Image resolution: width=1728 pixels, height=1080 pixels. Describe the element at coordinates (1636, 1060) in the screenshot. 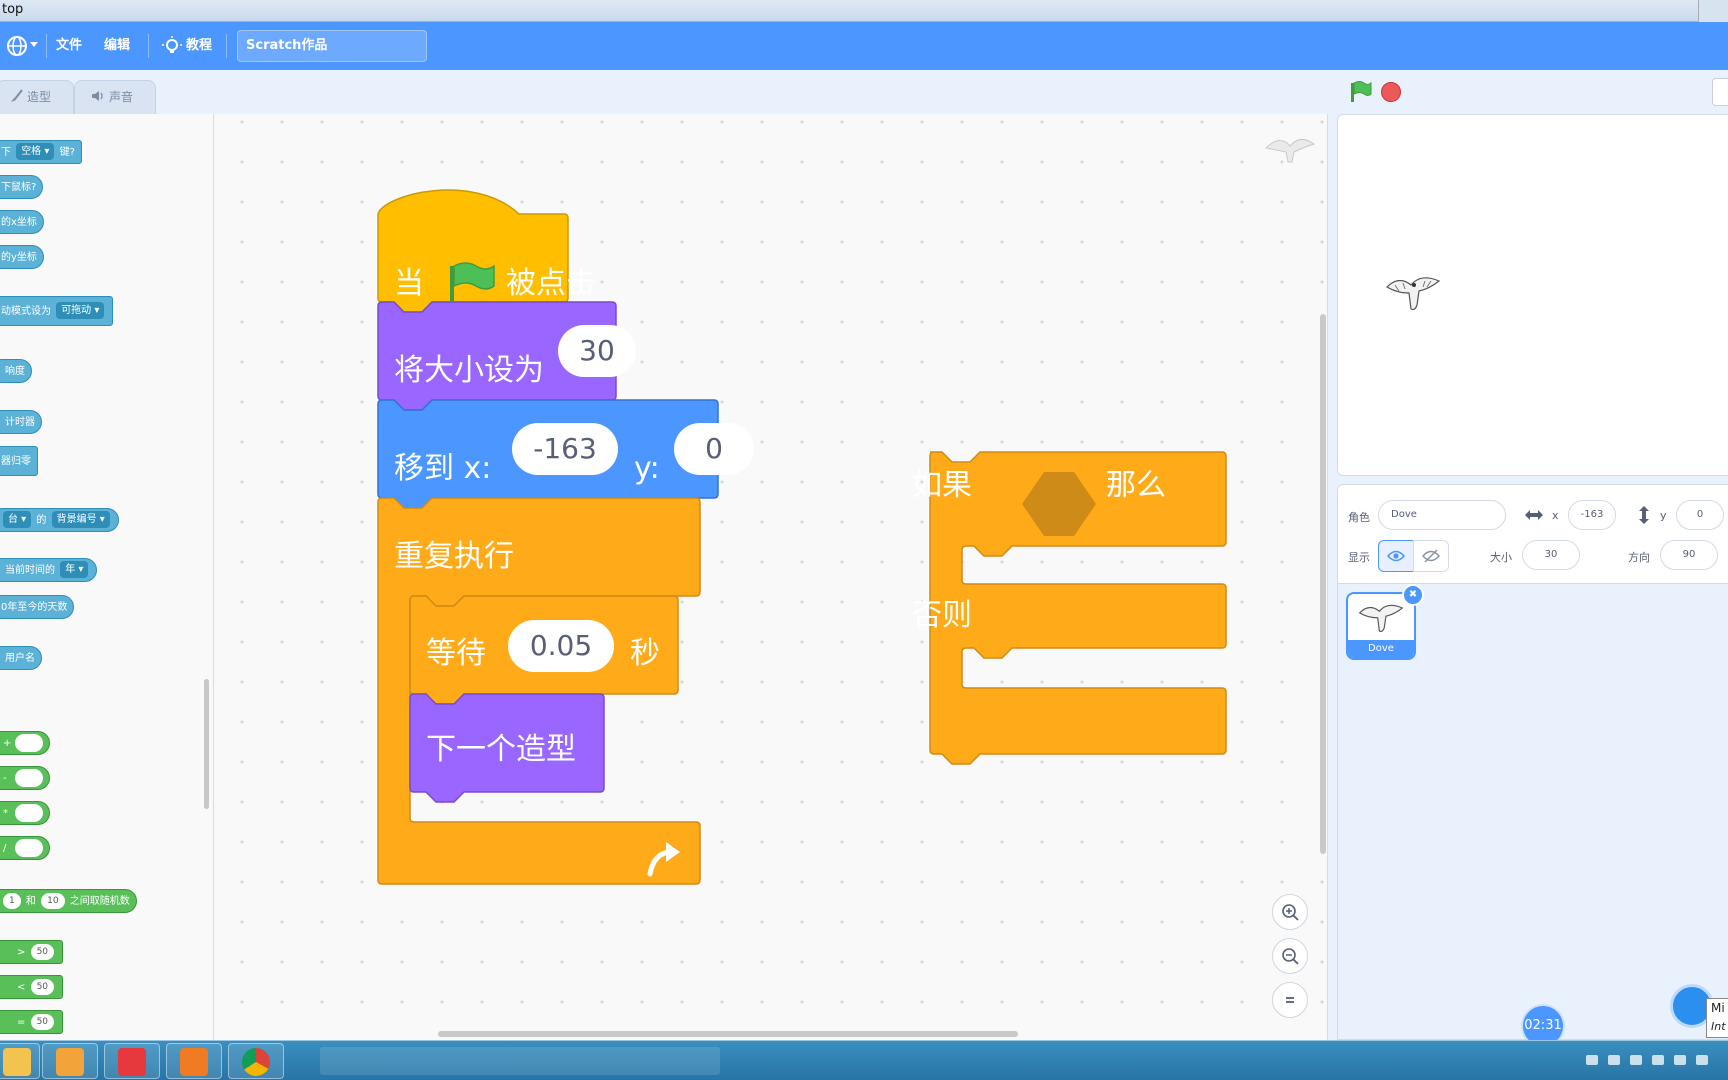

I see `chevron-up-icon` at that location.